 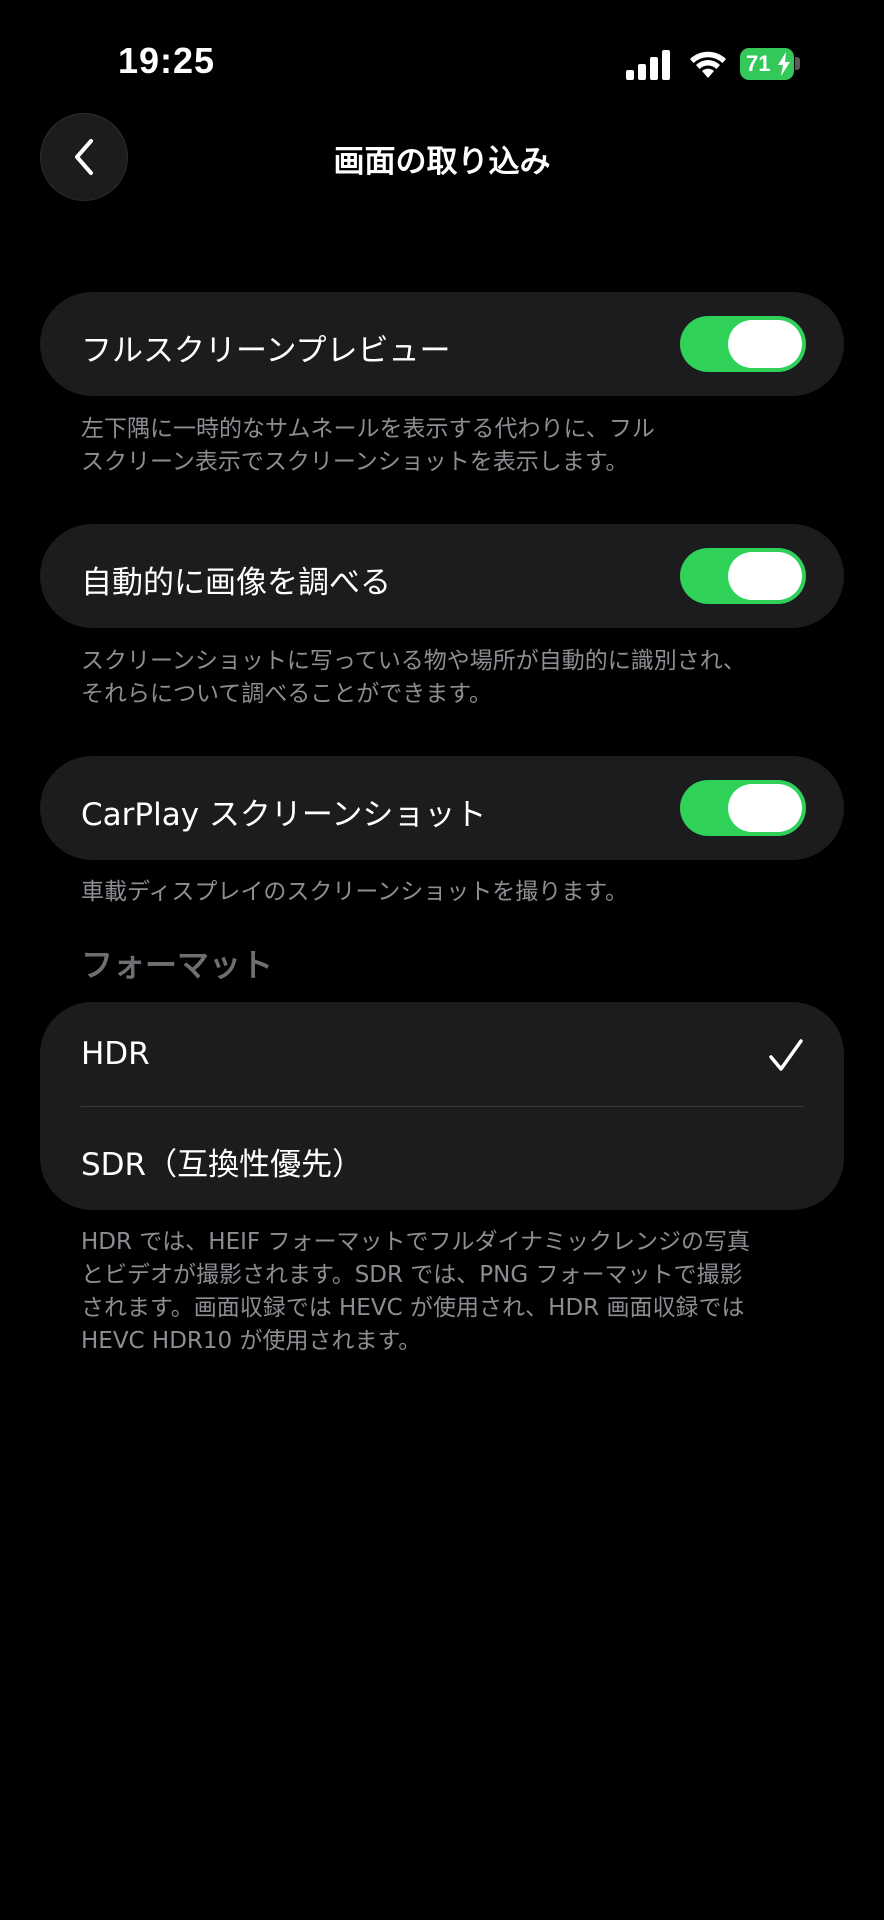 What do you see at coordinates (287, 694) in the screenshot?
I see `footnote-line: それらについて調べることができます。` at bounding box center [287, 694].